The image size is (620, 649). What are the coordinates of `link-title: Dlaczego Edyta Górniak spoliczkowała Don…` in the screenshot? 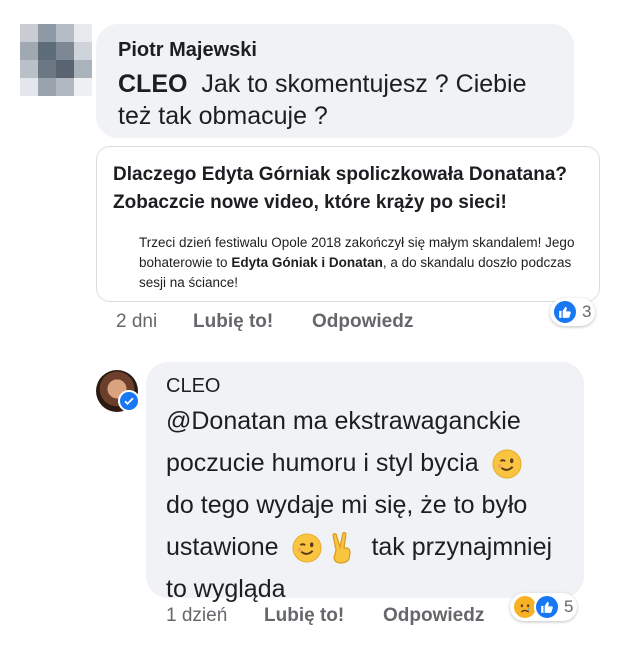 It's located at (340, 188).